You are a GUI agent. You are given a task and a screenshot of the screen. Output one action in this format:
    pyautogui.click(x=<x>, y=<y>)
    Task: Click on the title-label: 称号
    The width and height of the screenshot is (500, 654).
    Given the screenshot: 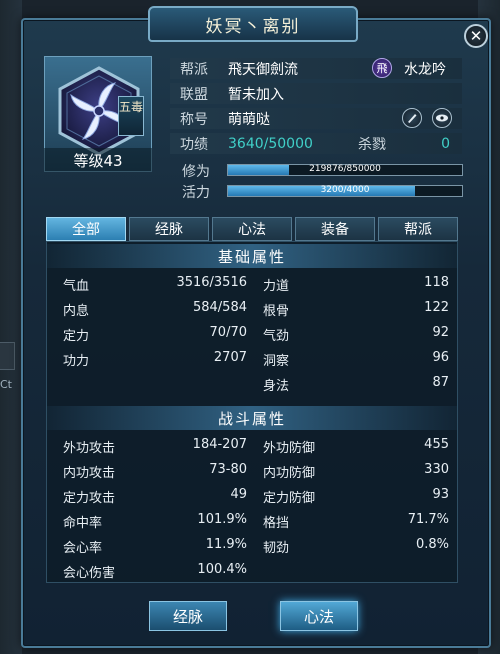 What is the action you would take?
    pyautogui.click(x=194, y=119)
    